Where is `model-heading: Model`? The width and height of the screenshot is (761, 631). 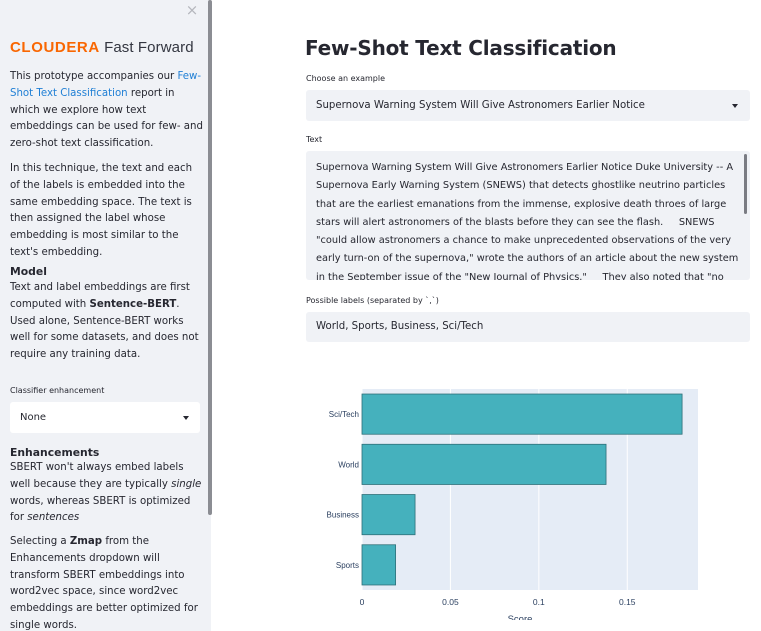 model-heading: Model is located at coordinates (28, 271).